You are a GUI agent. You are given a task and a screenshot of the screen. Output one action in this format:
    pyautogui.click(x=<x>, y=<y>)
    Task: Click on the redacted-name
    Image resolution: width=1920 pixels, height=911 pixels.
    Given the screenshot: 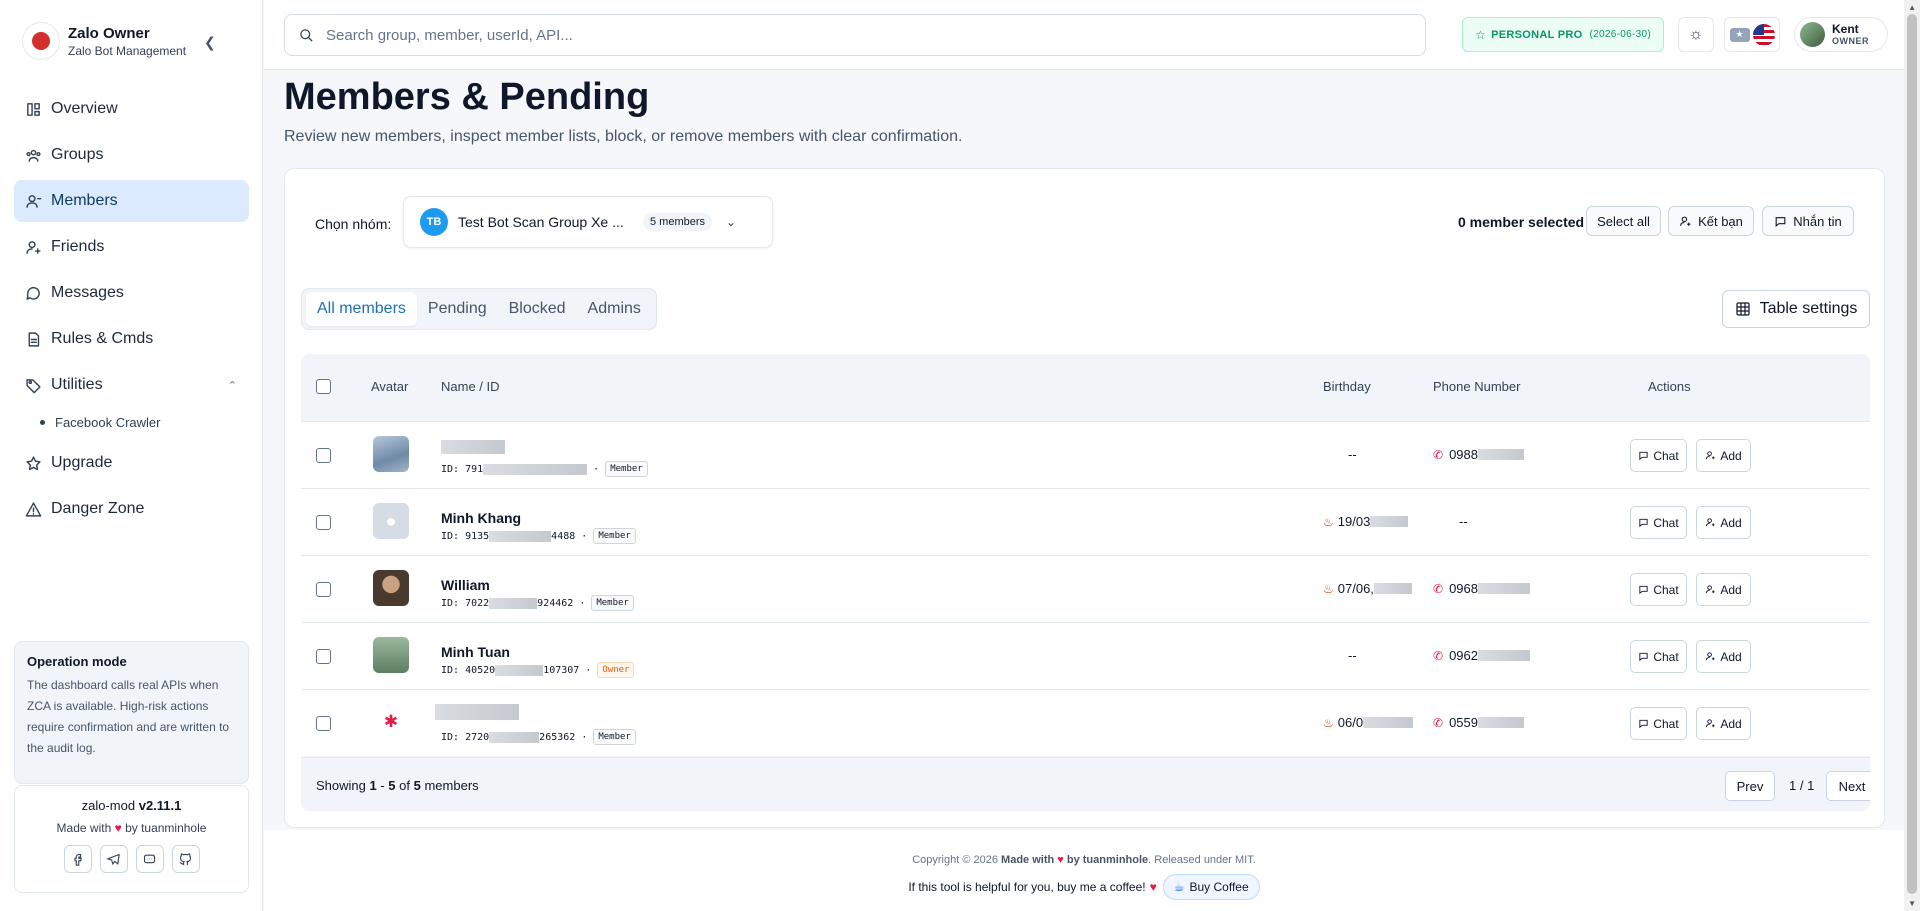 What is the action you would take?
    pyautogui.click(x=477, y=712)
    